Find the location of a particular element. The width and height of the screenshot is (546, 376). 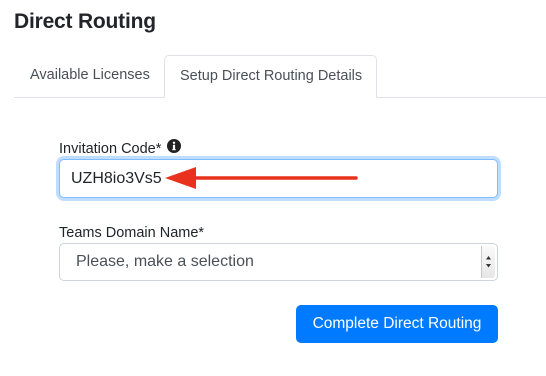

teams-domain-select: Please, make a selection is located at coordinates (278, 262).